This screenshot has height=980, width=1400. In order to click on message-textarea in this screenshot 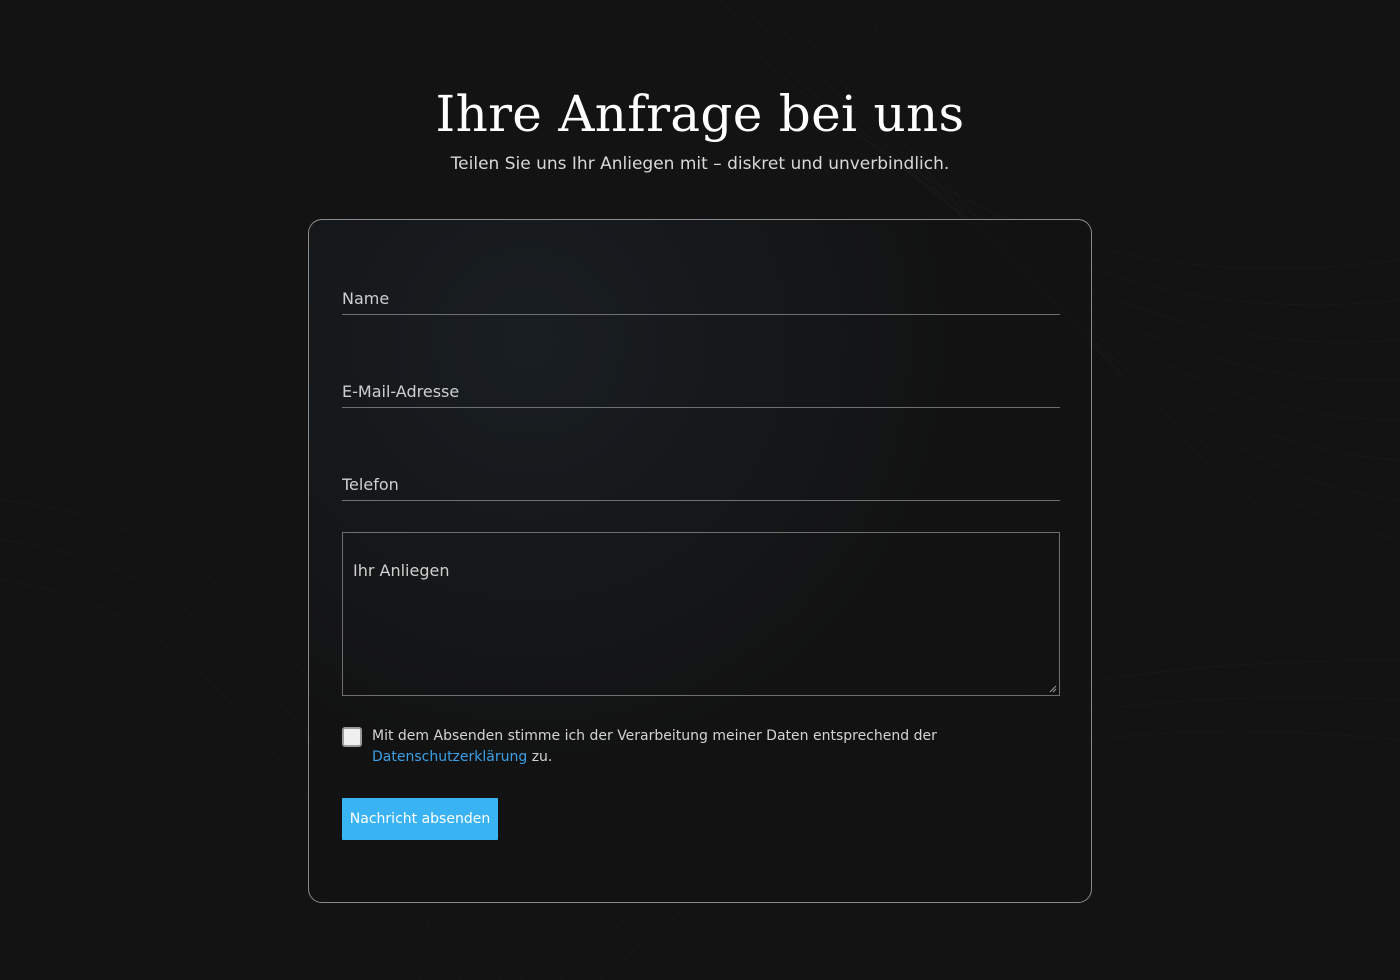, I will do `click(701, 614)`.